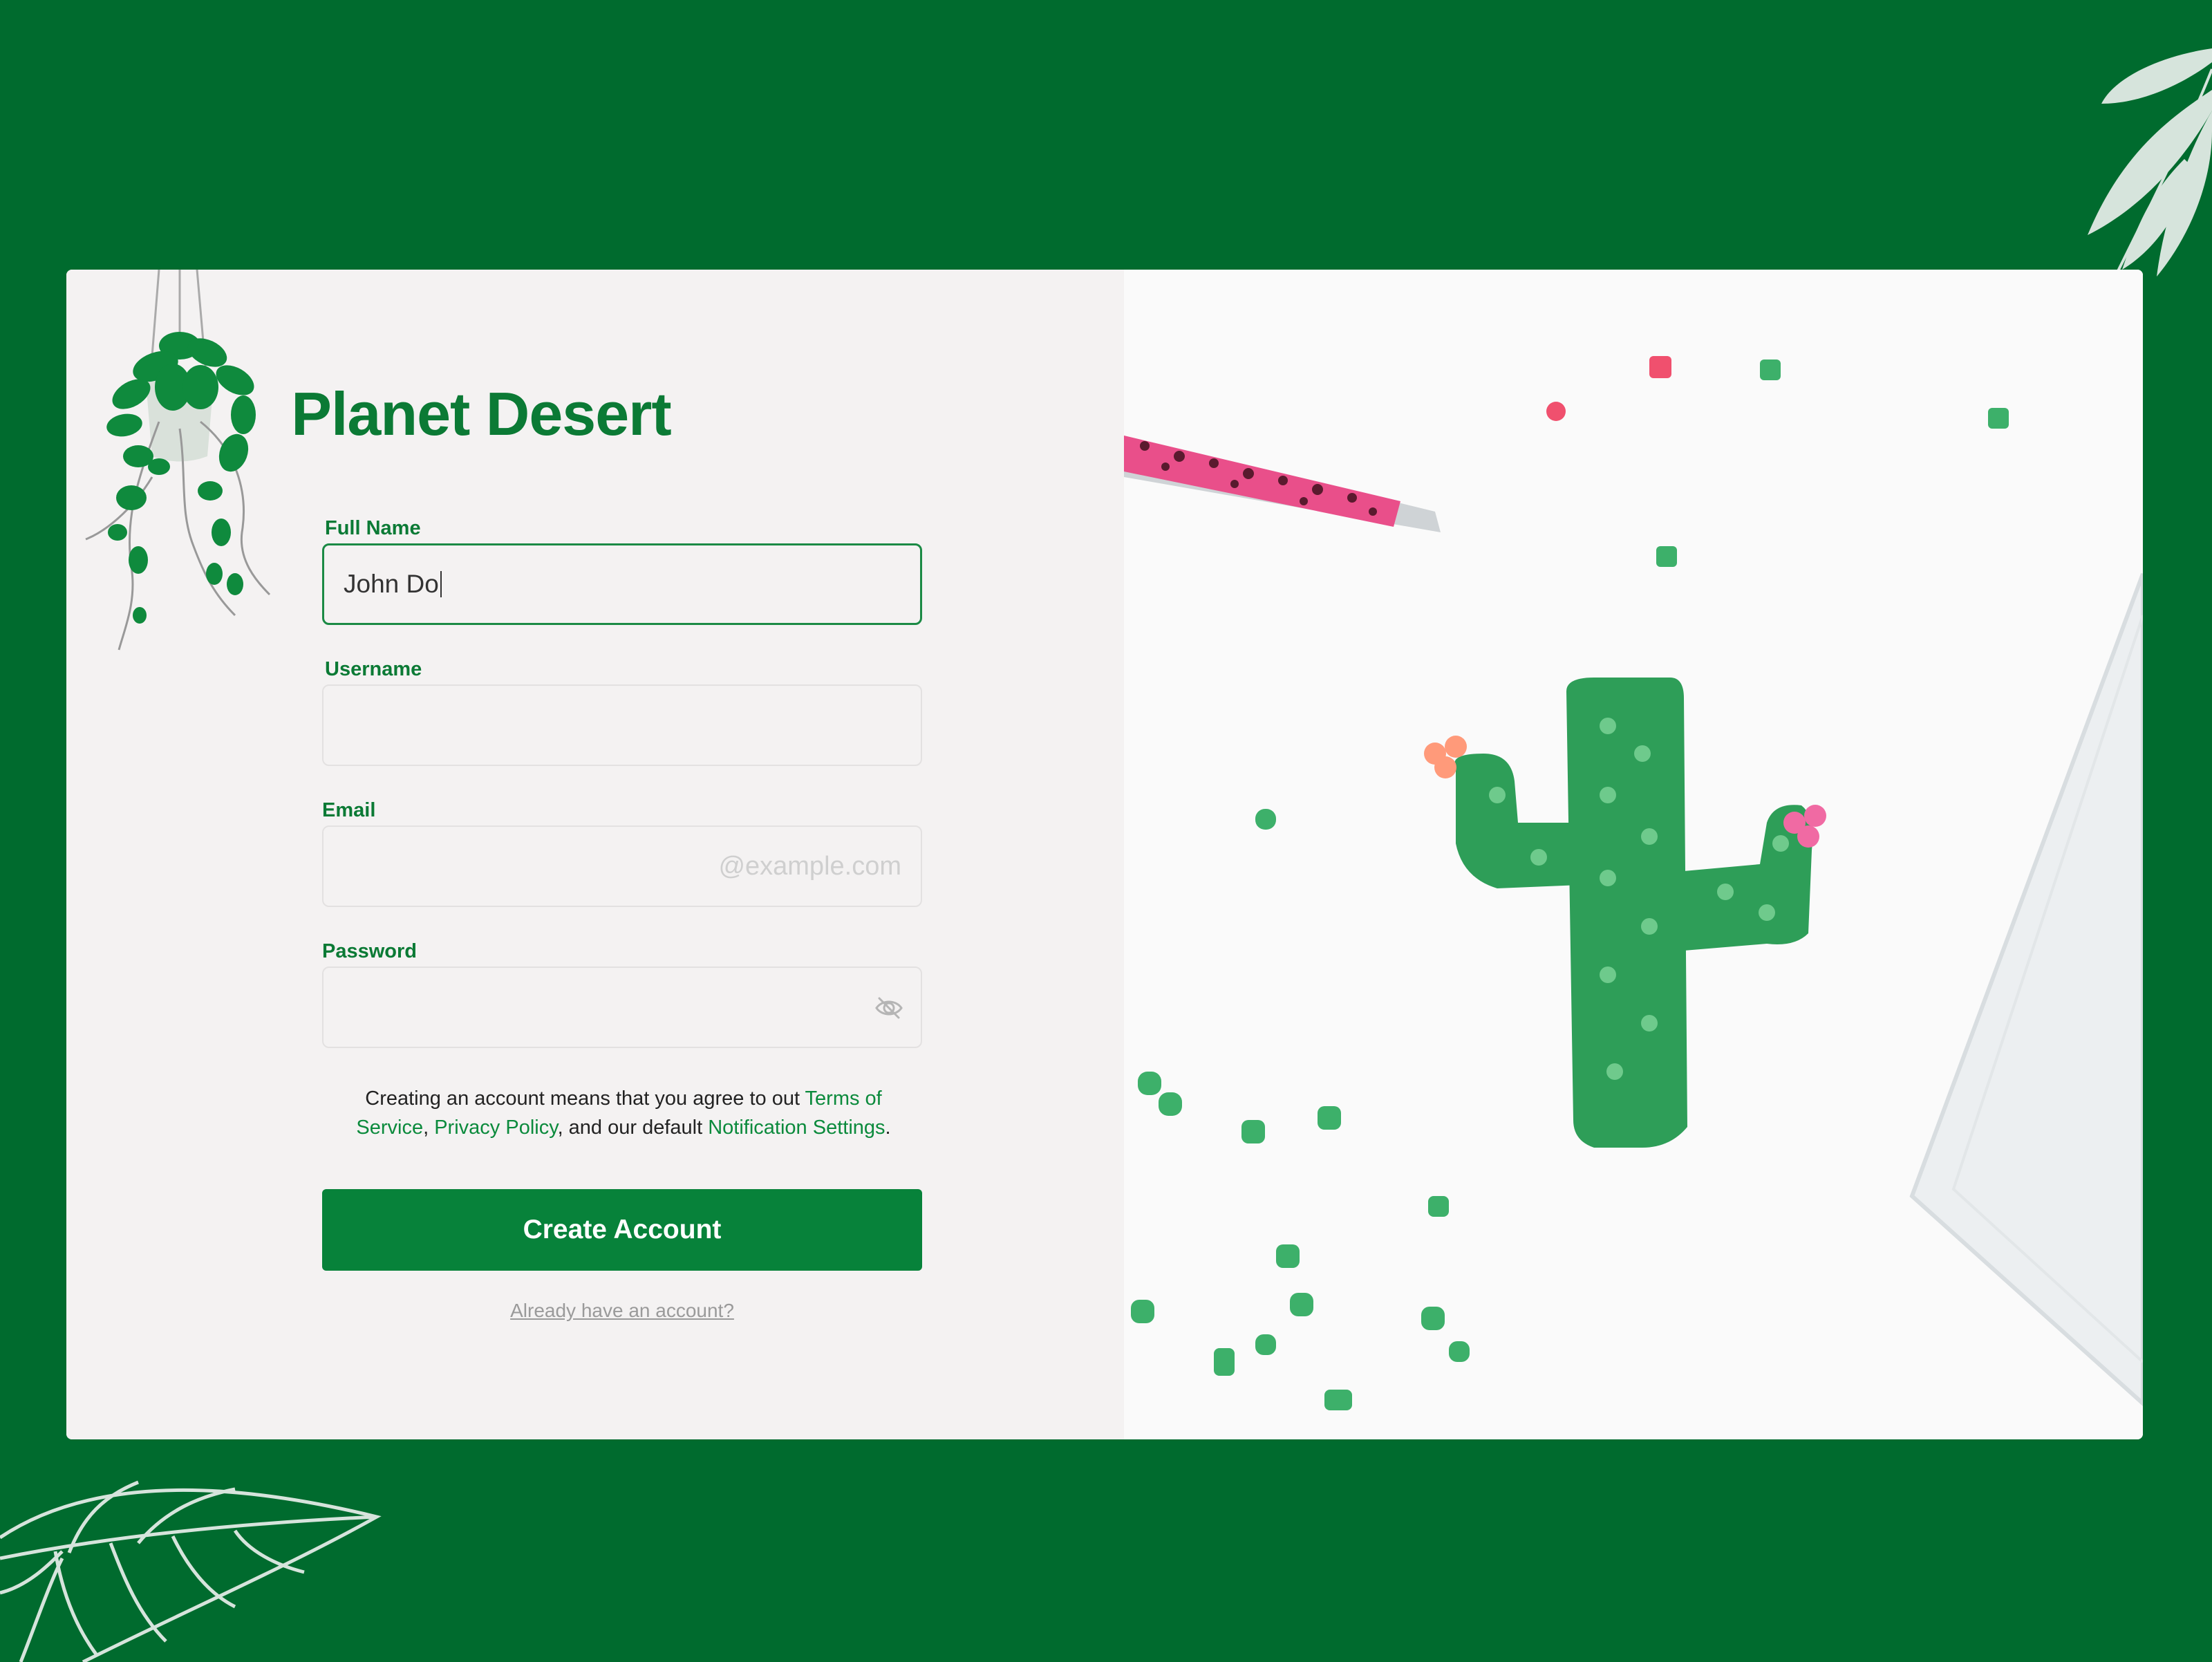 The height and width of the screenshot is (1662, 2212). Describe the element at coordinates (810, 866) in the screenshot. I see `email-placeholder: @example.com` at that location.